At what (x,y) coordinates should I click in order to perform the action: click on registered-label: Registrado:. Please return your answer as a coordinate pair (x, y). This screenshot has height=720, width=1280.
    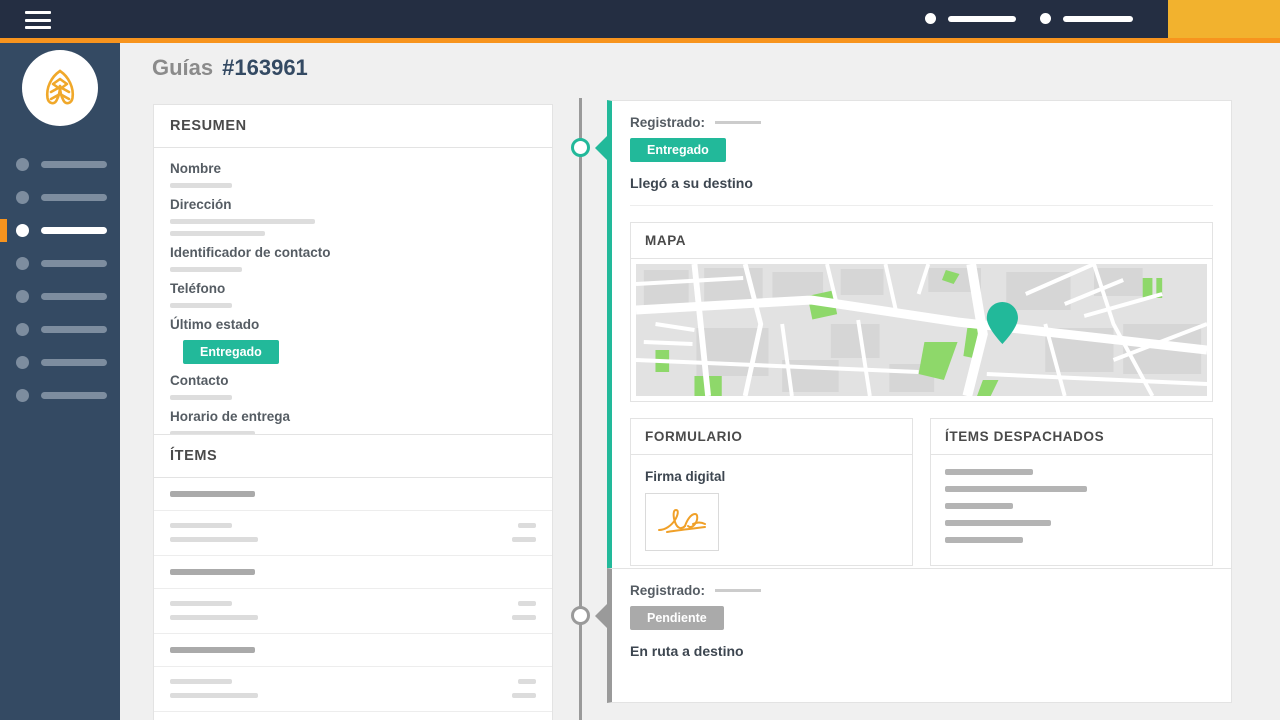
    Looking at the image, I should click on (668, 122).